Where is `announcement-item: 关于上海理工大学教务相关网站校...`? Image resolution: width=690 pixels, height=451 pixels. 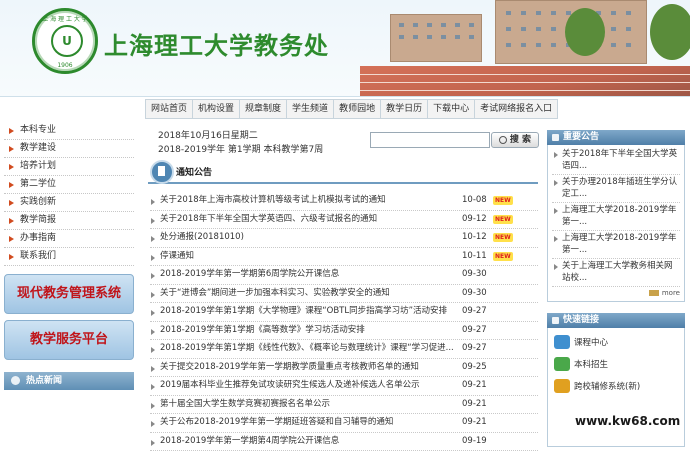
announcement-item: 关于上海理工大学教务相关网站校... is located at coordinates (616, 273).